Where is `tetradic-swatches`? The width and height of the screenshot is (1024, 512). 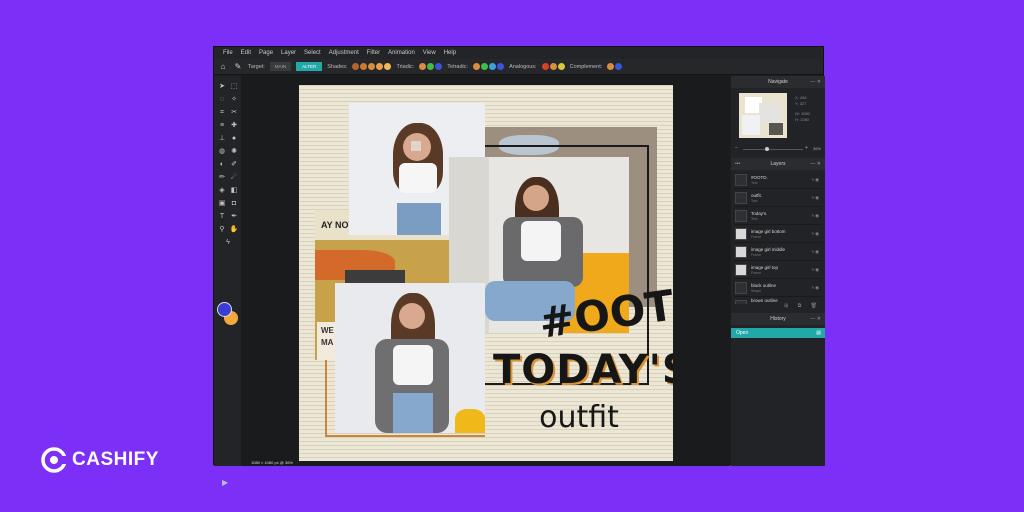
tetradic-swatches is located at coordinates (489, 66).